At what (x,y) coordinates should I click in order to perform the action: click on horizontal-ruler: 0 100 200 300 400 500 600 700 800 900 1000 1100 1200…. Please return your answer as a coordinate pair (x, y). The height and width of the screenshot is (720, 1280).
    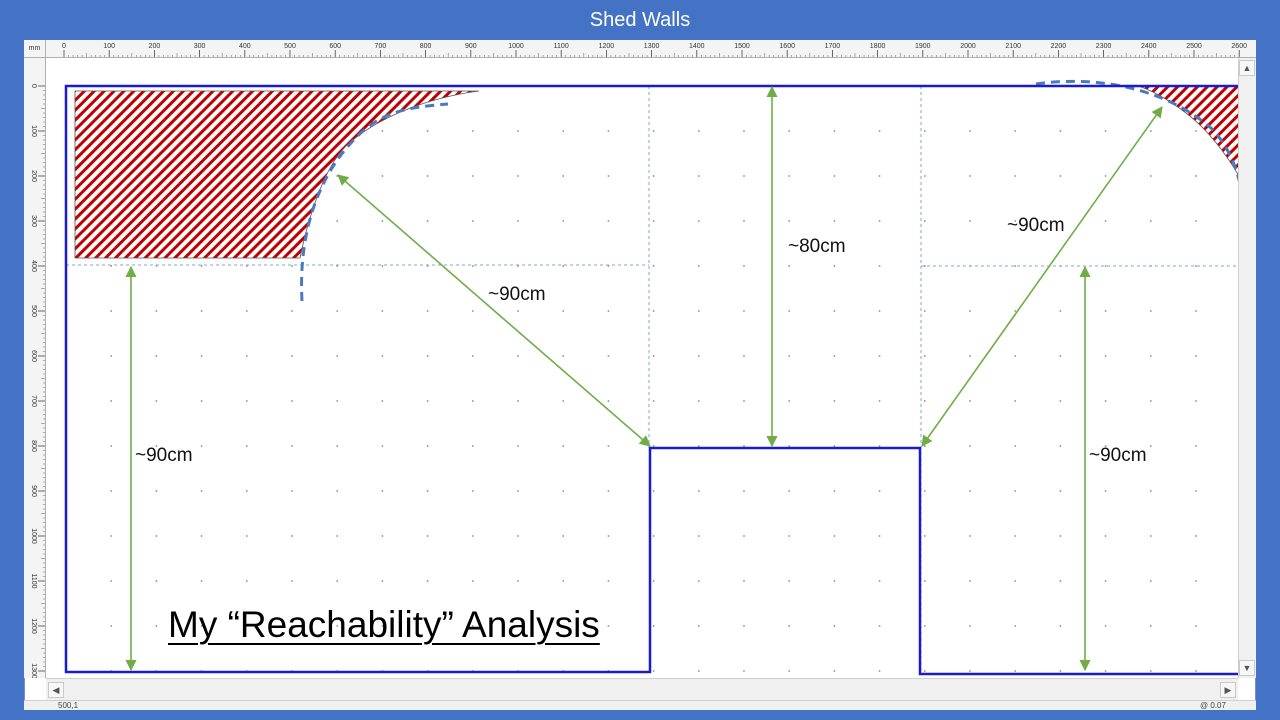
    Looking at the image, I should click on (651, 49).